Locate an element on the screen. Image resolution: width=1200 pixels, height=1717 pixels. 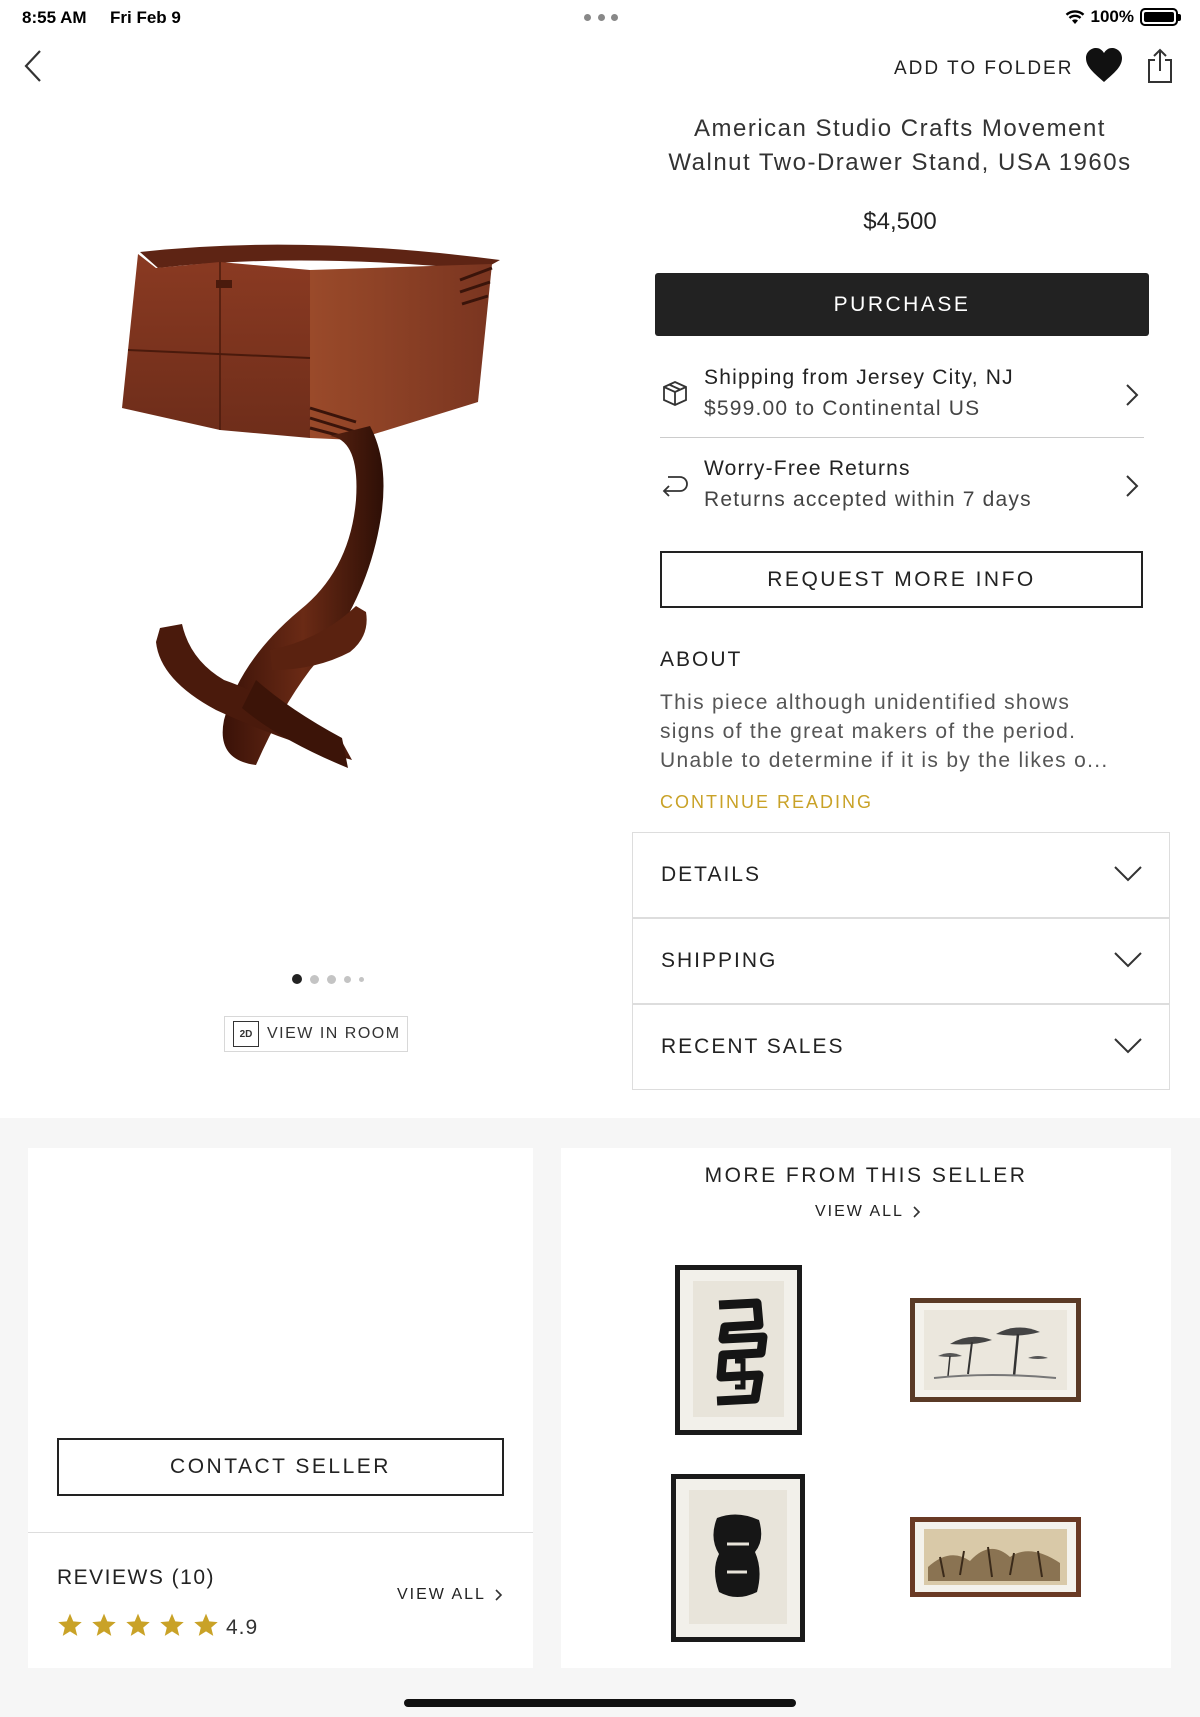
accordion-label: DETAILS is located at coordinates (711, 874).